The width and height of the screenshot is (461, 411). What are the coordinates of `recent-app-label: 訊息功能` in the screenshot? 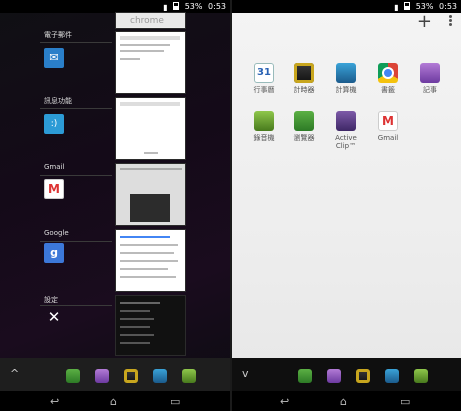 It's located at (58, 101).